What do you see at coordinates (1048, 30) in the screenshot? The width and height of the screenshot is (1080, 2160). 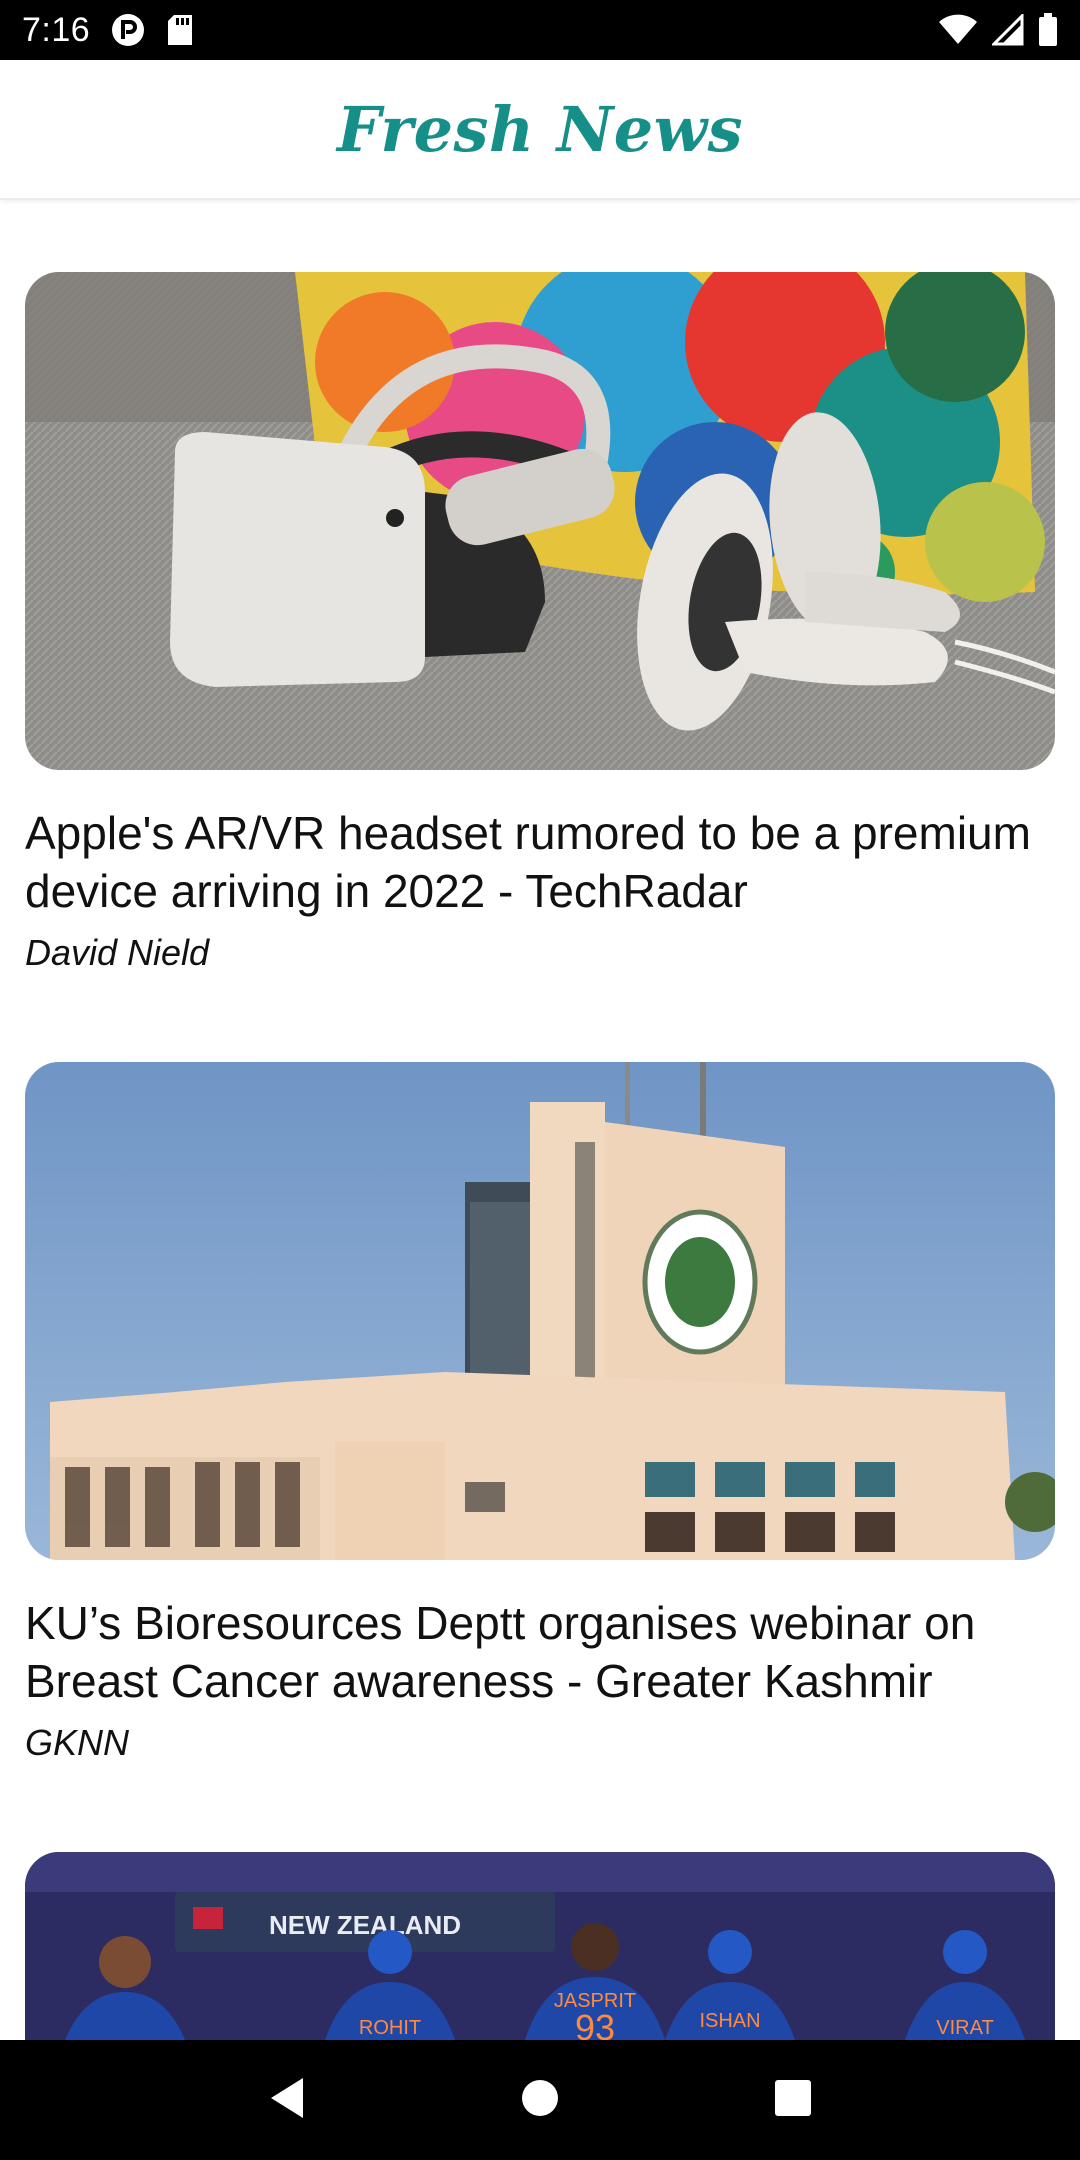 I see `battery-icon` at bounding box center [1048, 30].